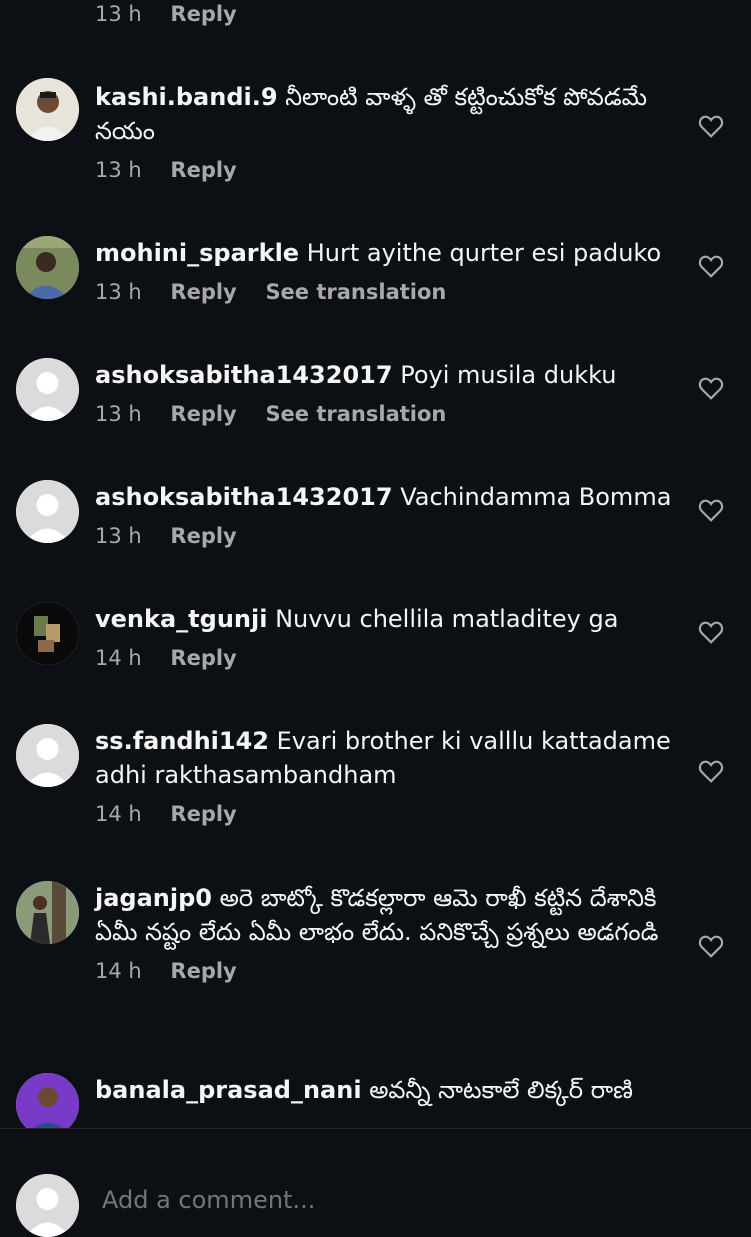 This screenshot has height=1237, width=751. Describe the element at coordinates (197, 253) in the screenshot. I see `comment-username: mohini_sparkle` at that location.